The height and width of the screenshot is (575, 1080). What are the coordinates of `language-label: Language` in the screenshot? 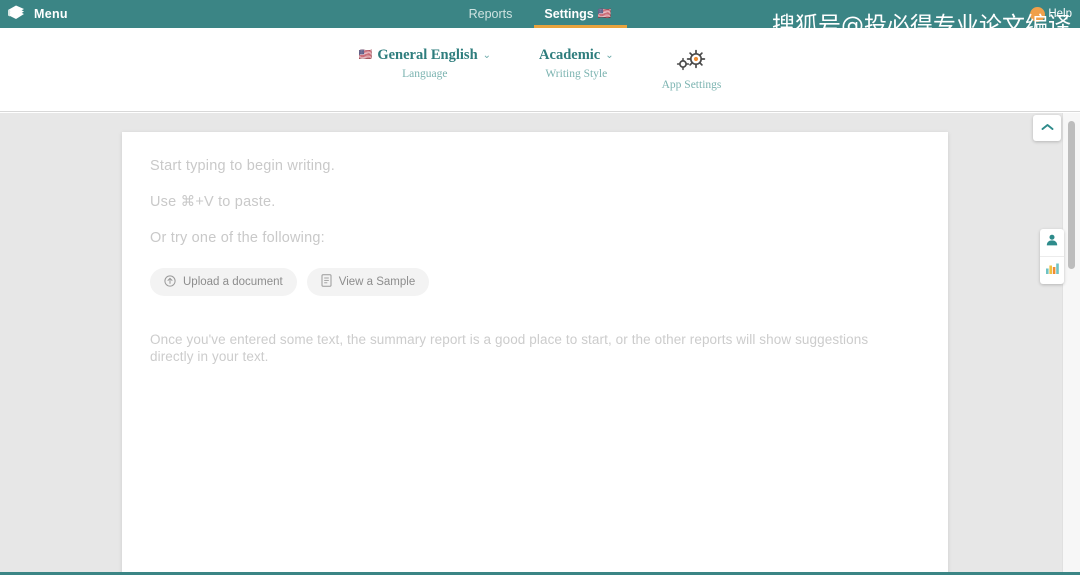 It's located at (425, 74).